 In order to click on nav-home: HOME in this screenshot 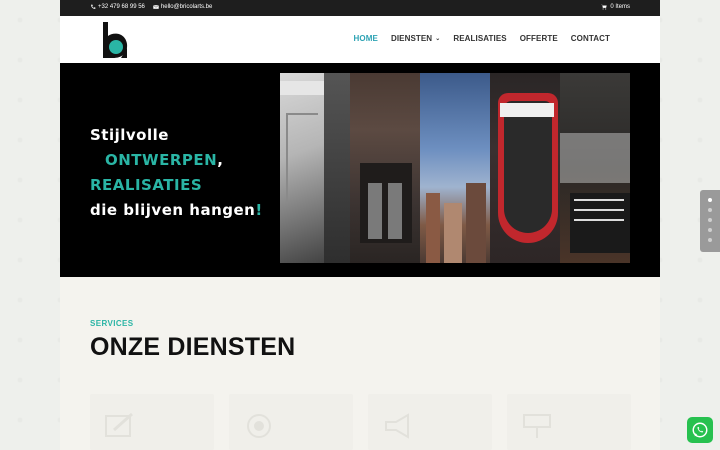, I will do `click(366, 38)`.